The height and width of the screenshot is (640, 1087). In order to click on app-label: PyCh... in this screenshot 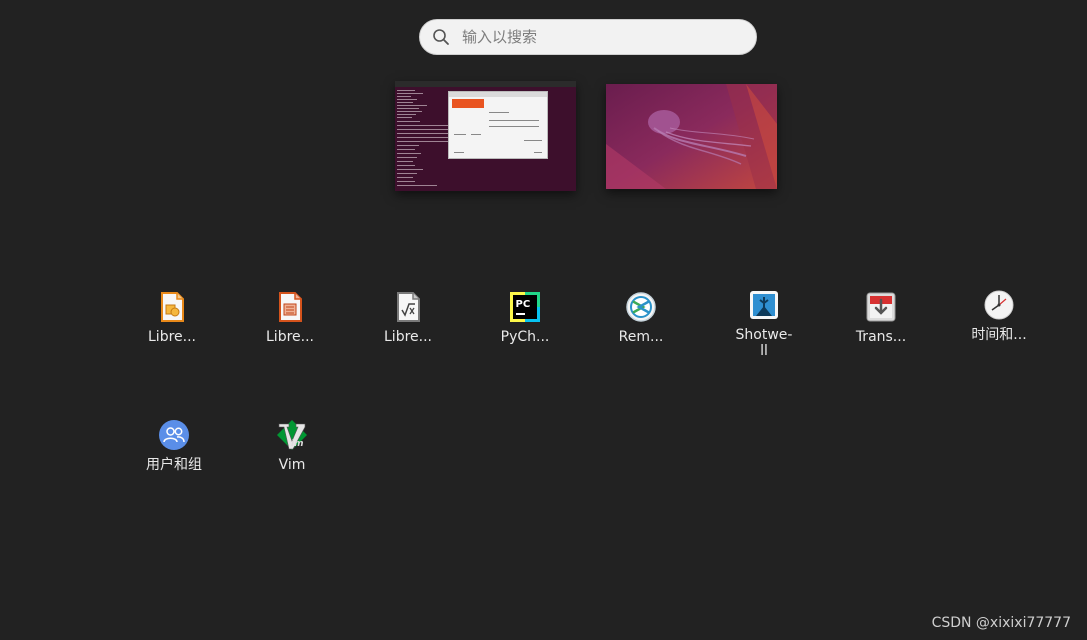, I will do `click(525, 337)`.